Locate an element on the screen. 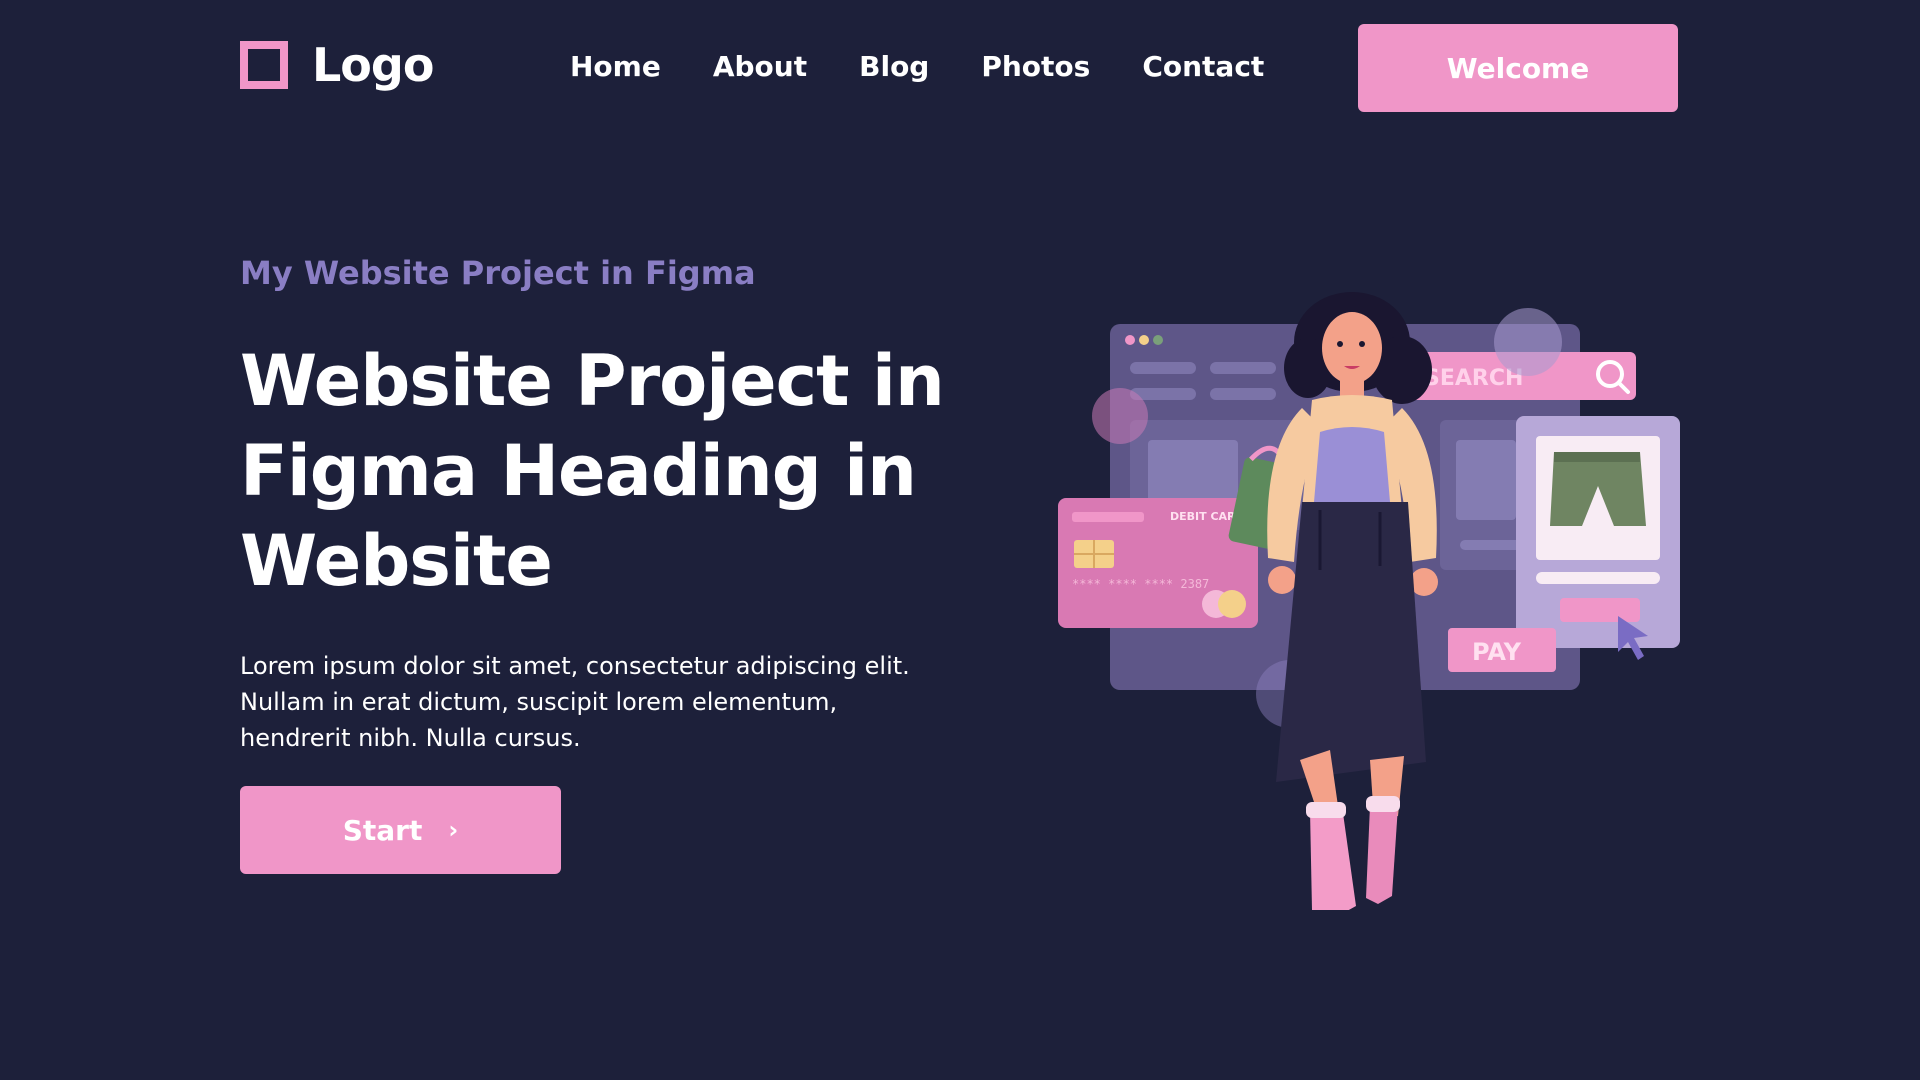 Image resolution: width=1920 pixels, height=1080 pixels. main-nav: Home About Blog Photos Contact is located at coordinates (917, 66).